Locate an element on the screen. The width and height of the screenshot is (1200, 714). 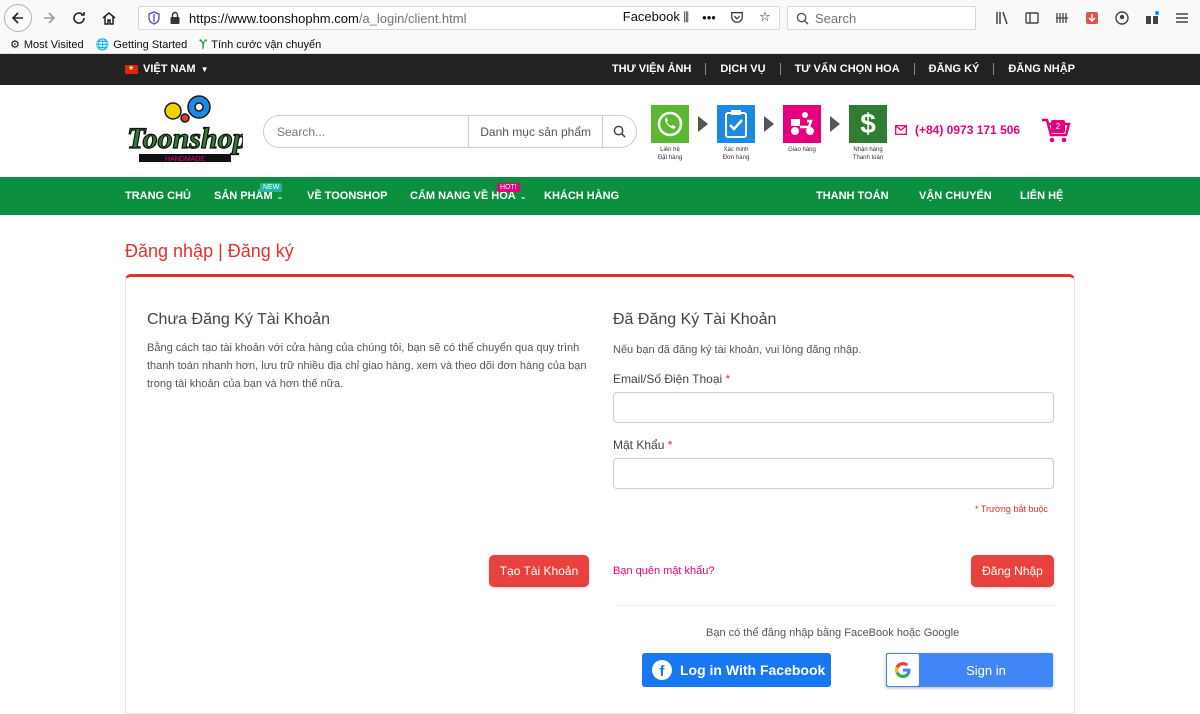
viettel-icon: Ⲩ is located at coordinates (203, 44).